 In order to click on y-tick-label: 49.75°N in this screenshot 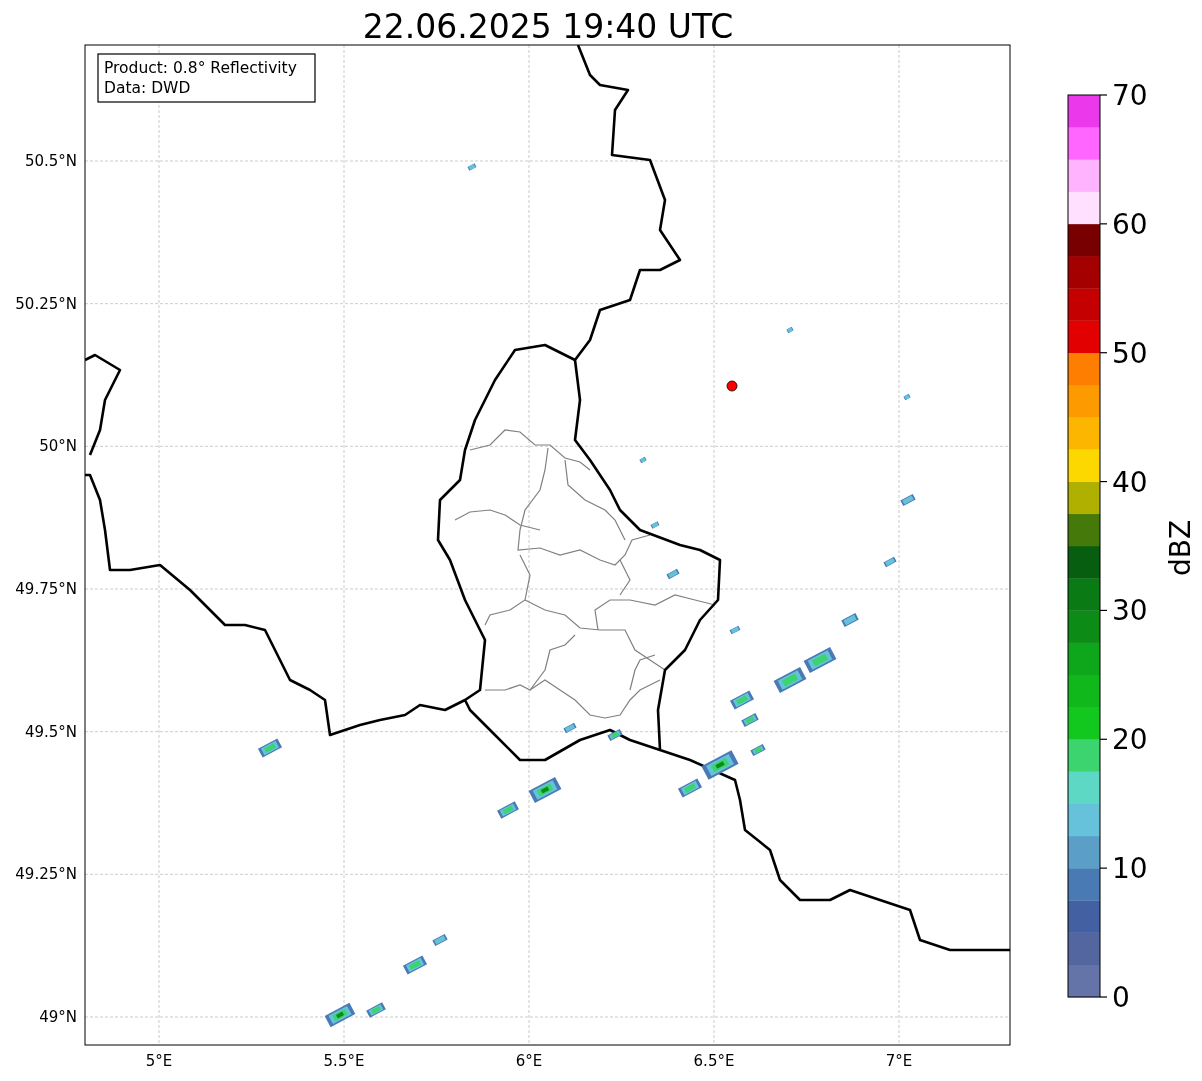, I will do `click(46, 589)`.